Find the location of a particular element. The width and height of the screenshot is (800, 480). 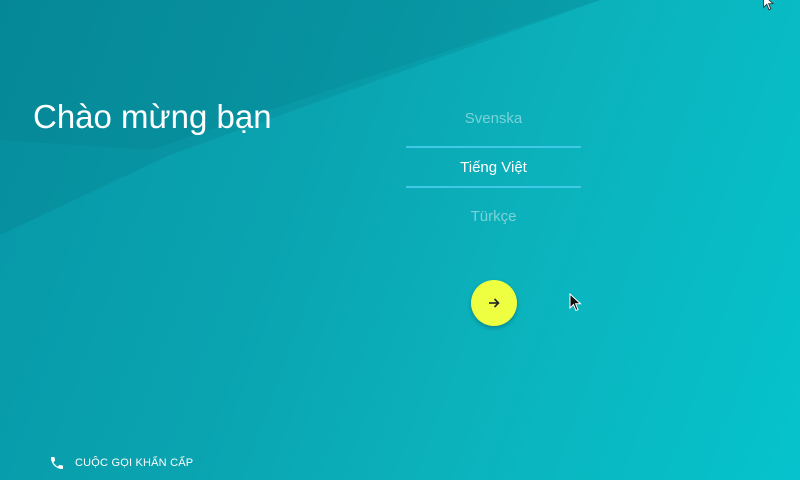

picker-divider-top is located at coordinates (493, 147).